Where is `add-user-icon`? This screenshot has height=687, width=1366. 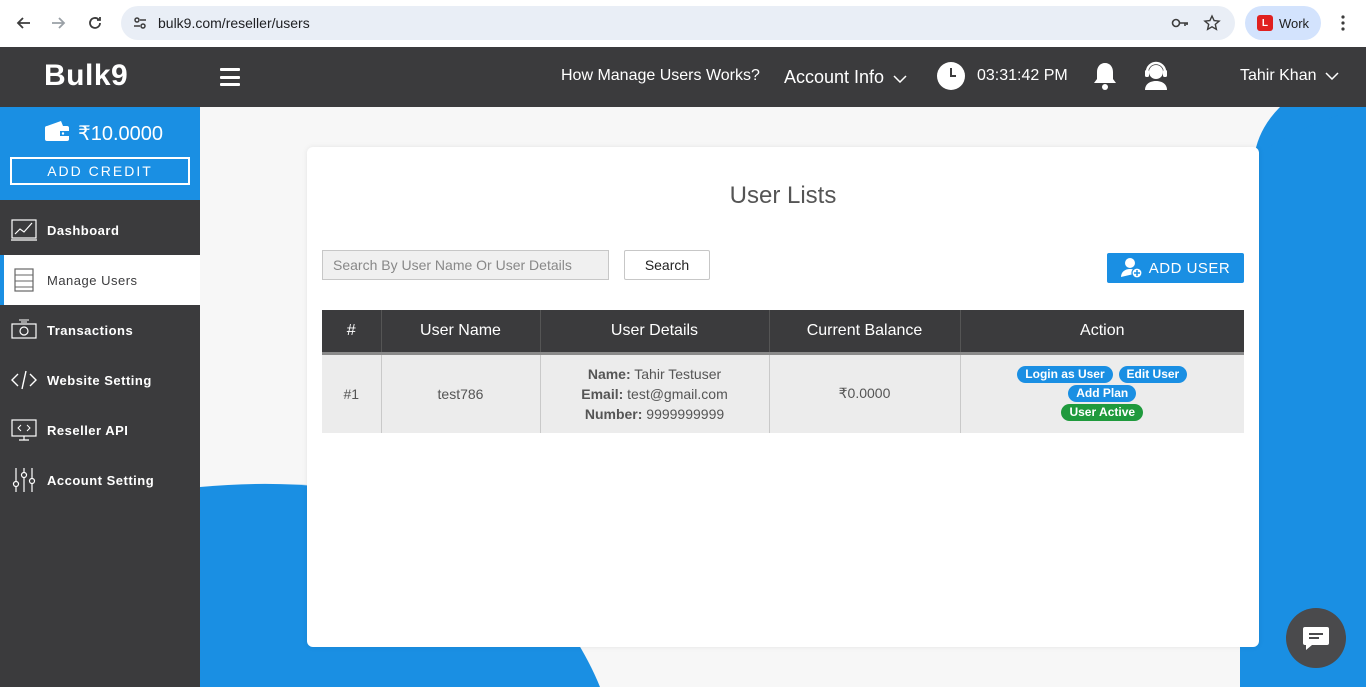 add-user-icon is located at coordinates (1131, 268).